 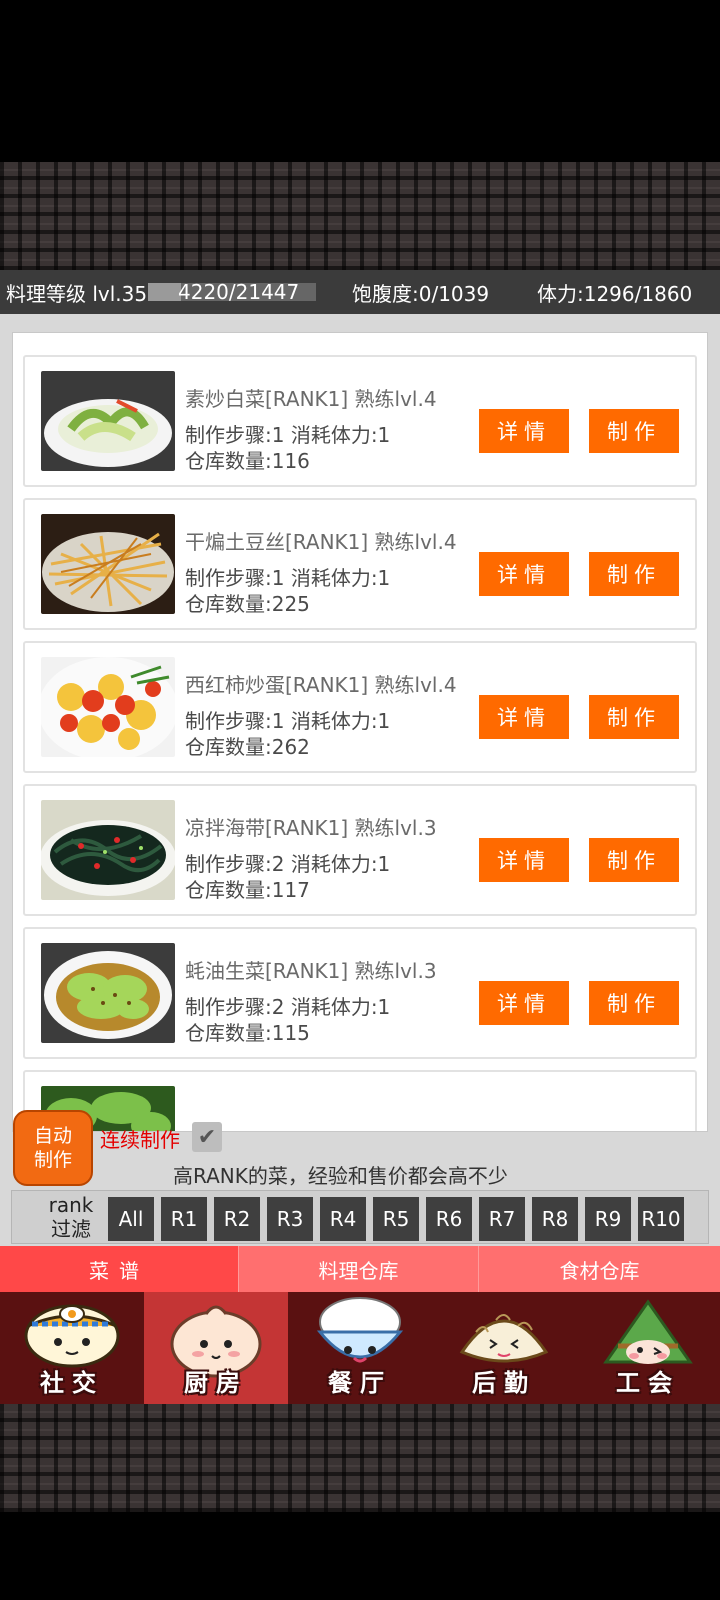 What do you see at coordinates (247, 890) in the screenshot?
I see `recipe-stock: 仓库数量:117` at bounding box center [247, 890].